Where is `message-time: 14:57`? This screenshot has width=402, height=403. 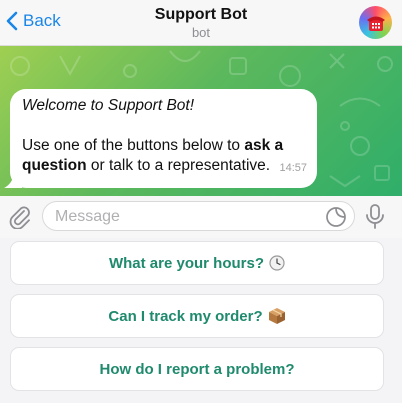 message-time: 14:57 is located at coordinates (293, 168).